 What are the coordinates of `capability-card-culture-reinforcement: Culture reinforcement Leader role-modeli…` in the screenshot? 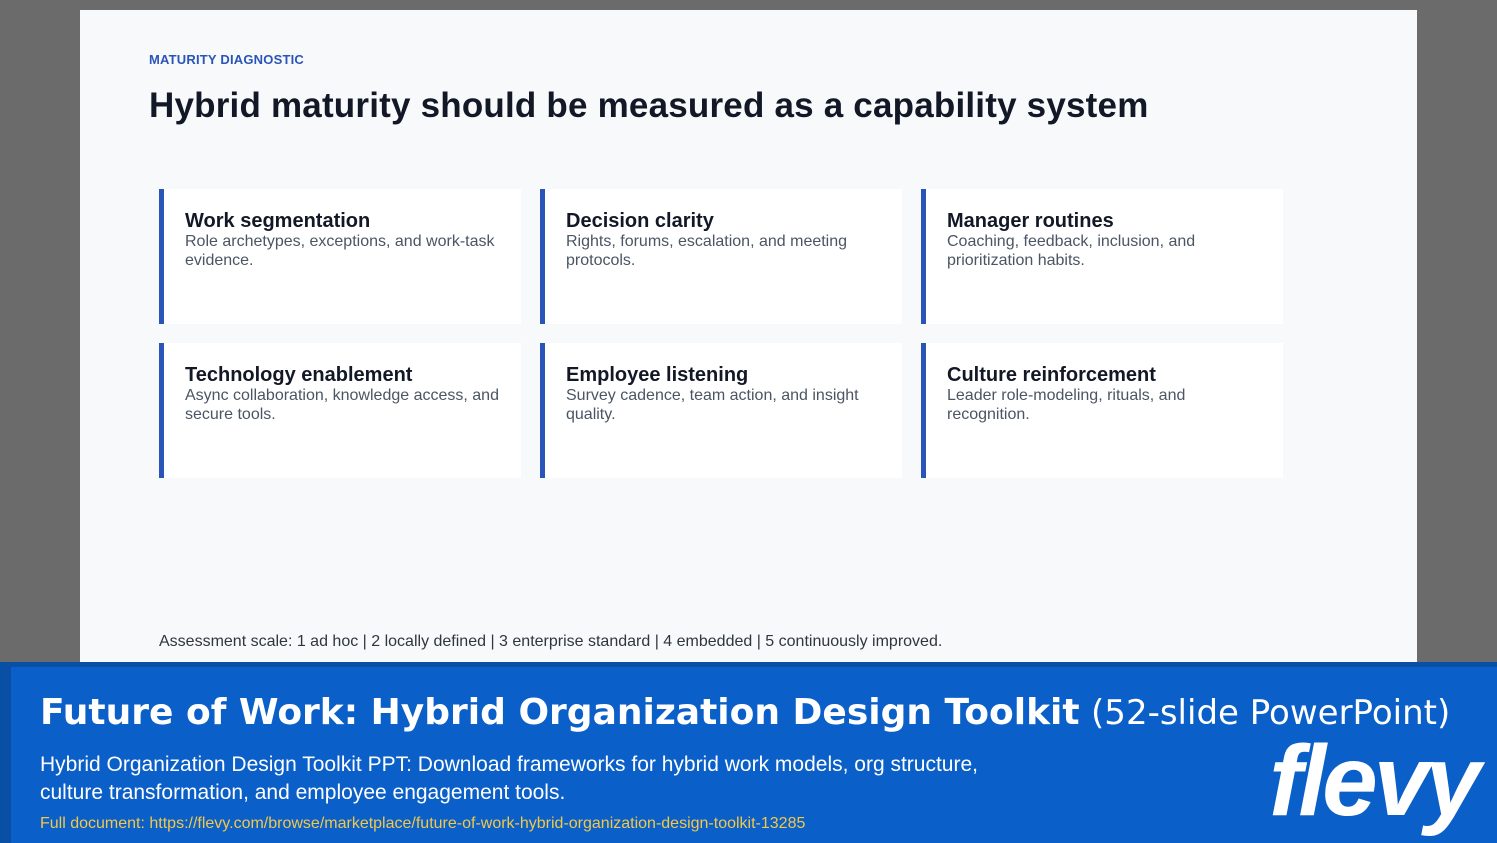 It's located at (1102, 410).